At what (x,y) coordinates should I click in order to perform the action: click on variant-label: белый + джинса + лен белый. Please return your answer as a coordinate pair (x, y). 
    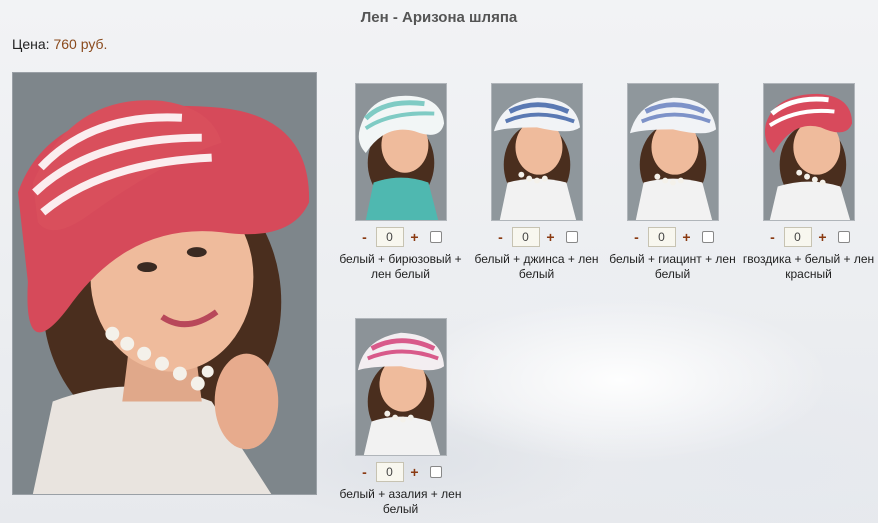
    Looking at the image, I should click on (536, 266).